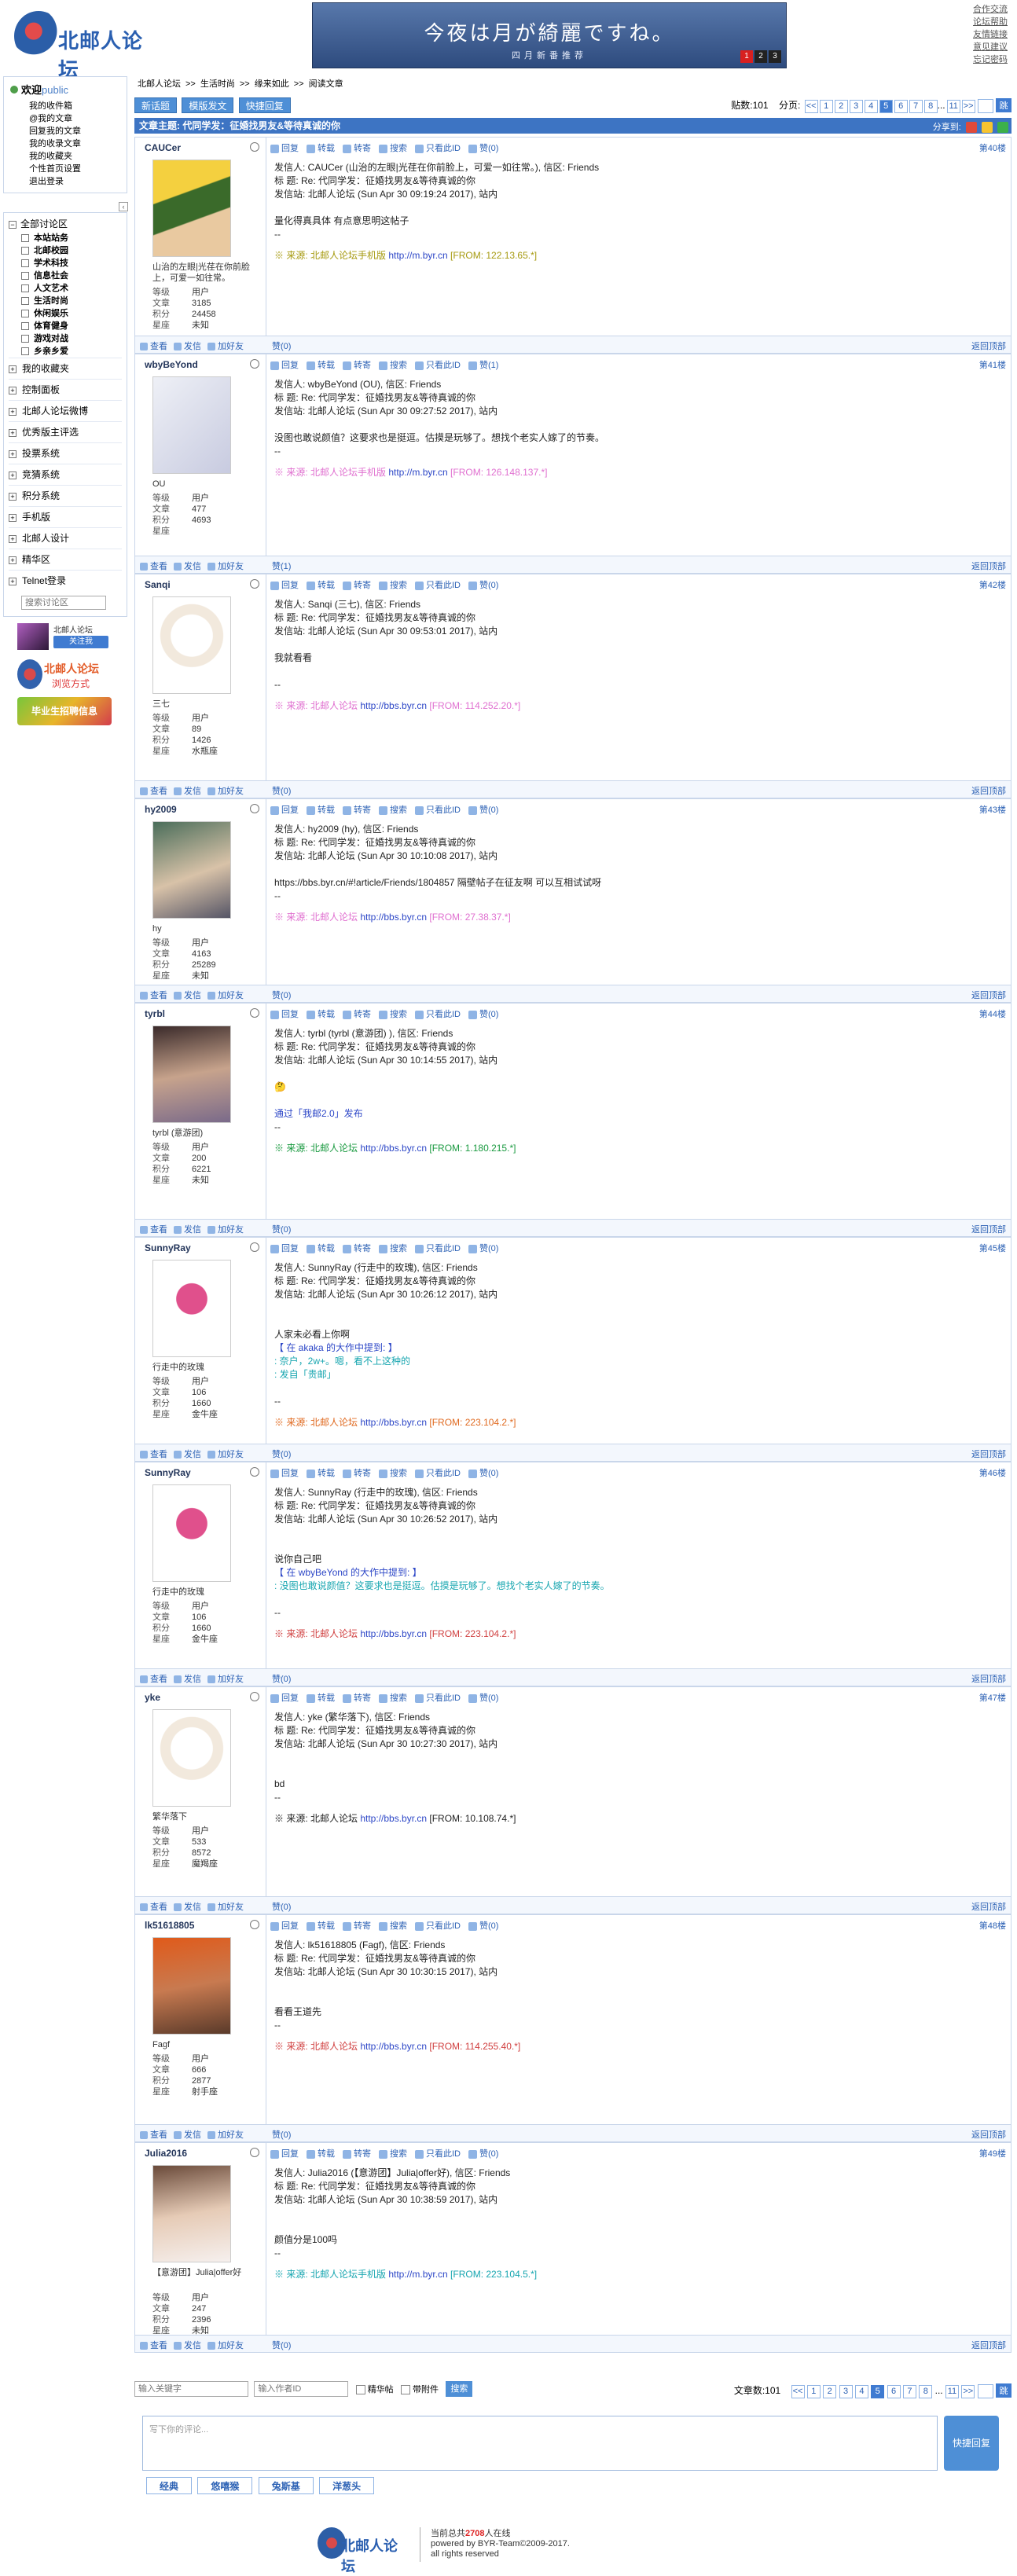  What do you see at coordinates (65, 389) in the screenshot?
I see `item-control-panel: + 控制面板` at bounding box center [65, 389].